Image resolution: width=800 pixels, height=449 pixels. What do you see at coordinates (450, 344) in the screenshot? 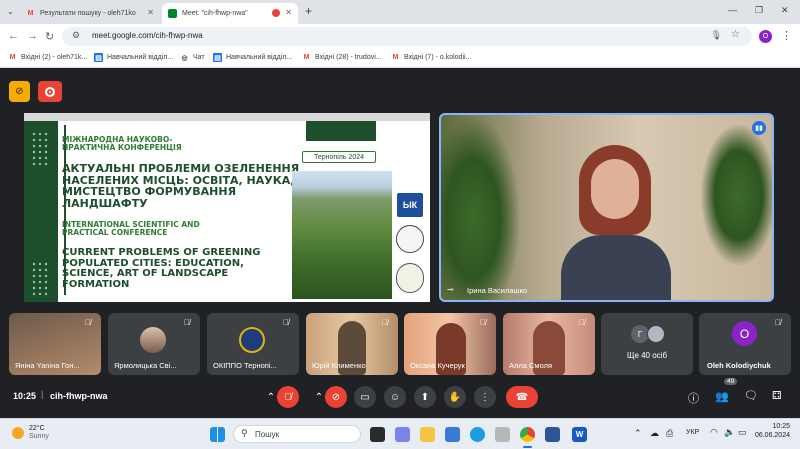
I see `participant-tile: 🎙̸ Оксана Кучерук` at bounding box center [450, 344].